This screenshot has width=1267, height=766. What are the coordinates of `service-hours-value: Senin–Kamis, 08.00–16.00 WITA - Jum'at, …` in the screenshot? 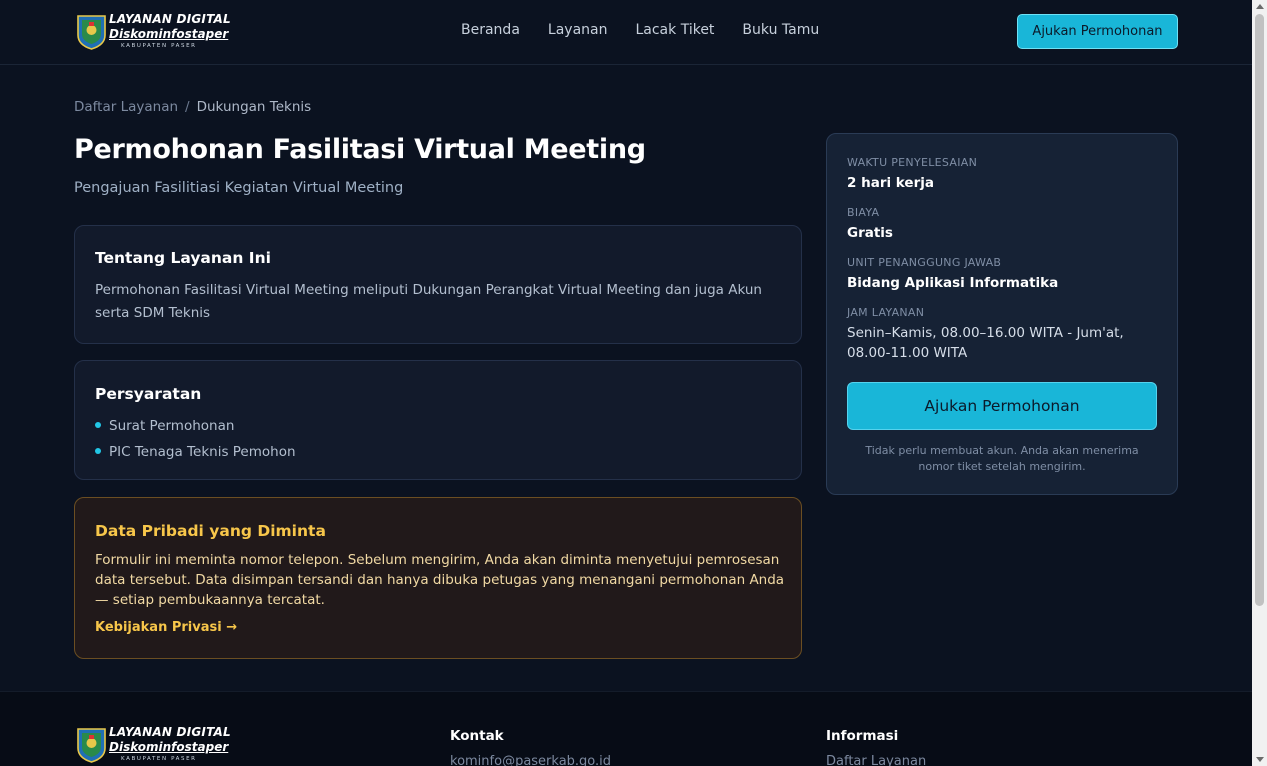 It's located at (985, 343).